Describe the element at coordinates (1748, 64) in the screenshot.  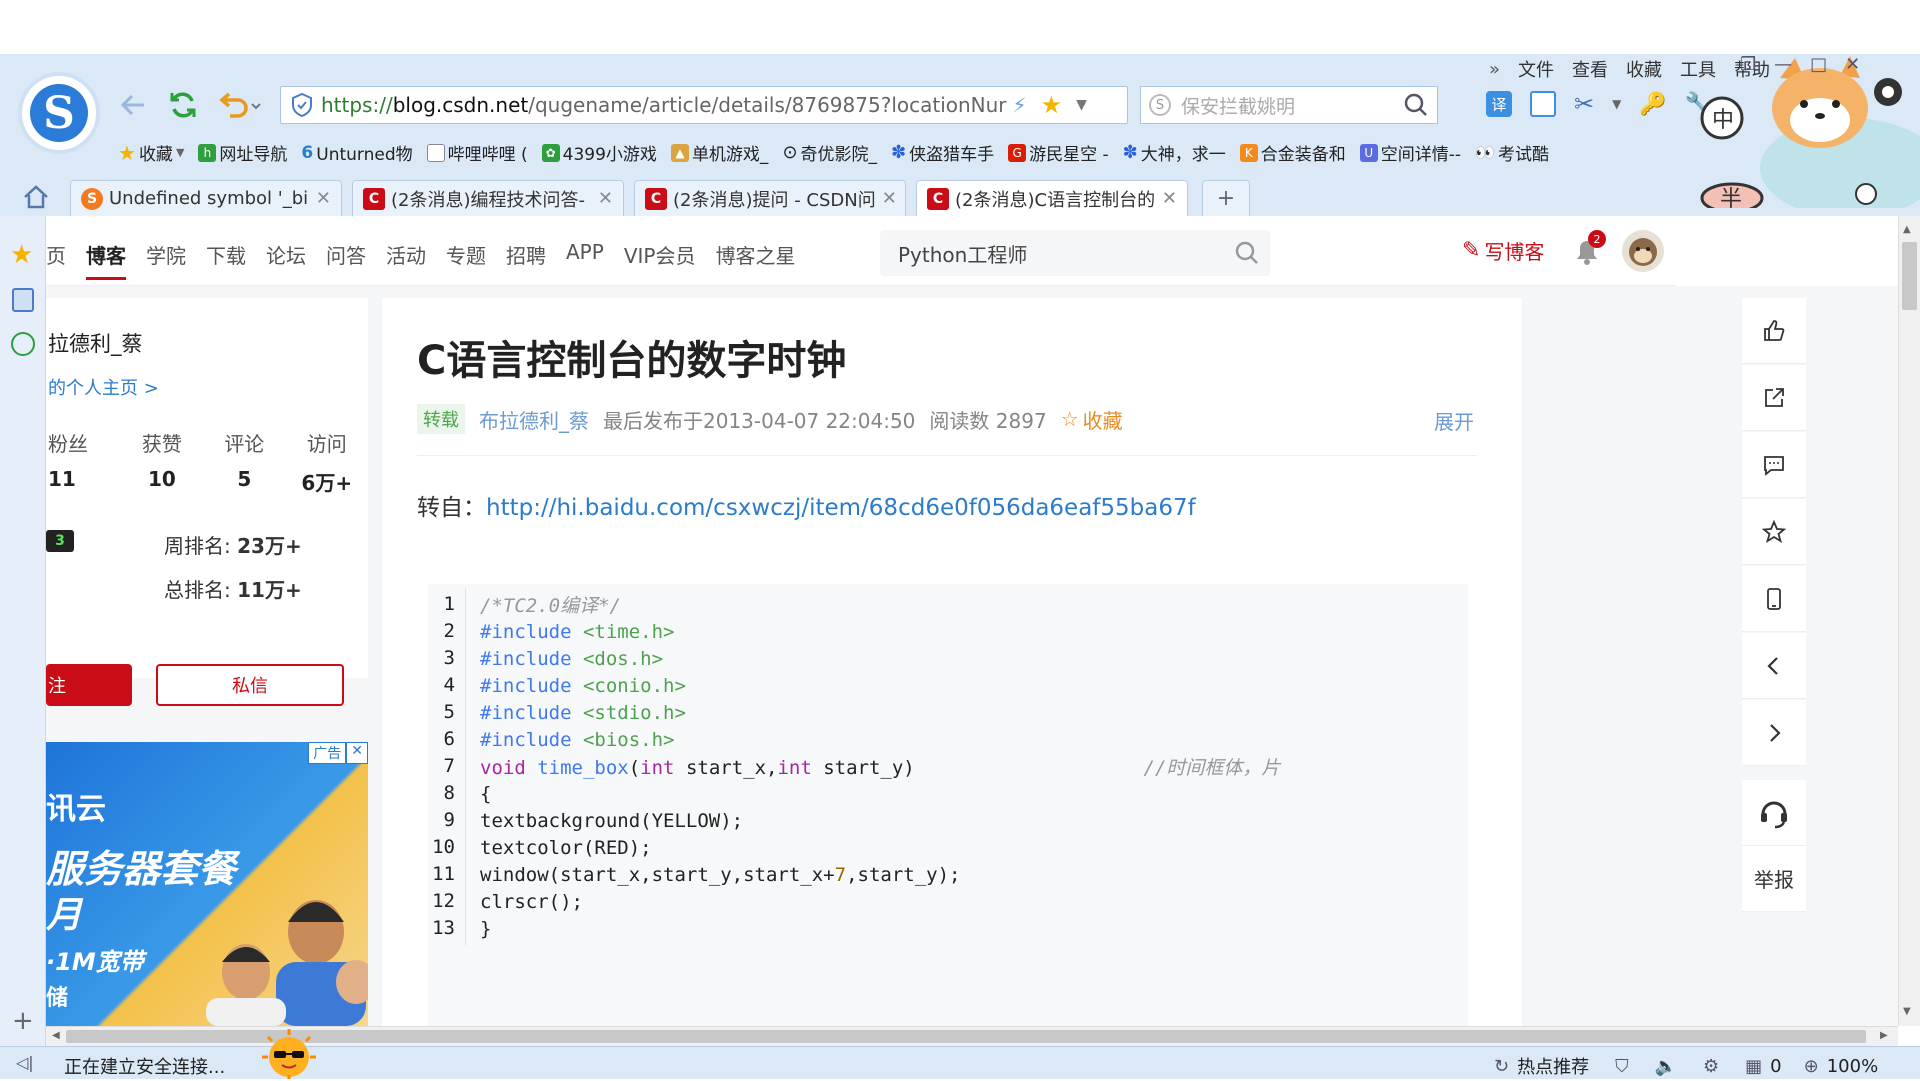
I see `restore-icon: ❐` at that location.